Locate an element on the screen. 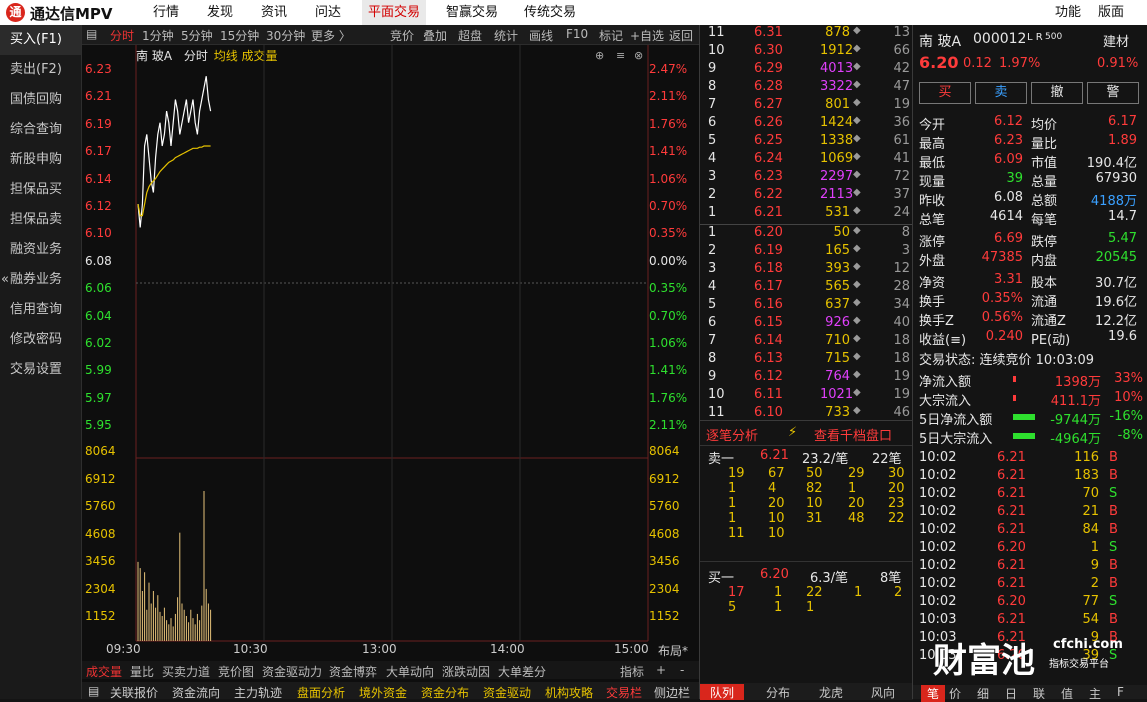 The height and width of the screenshot is (702, 1147). quote-tab-5: 值 is located at coordinates (1067, 693).